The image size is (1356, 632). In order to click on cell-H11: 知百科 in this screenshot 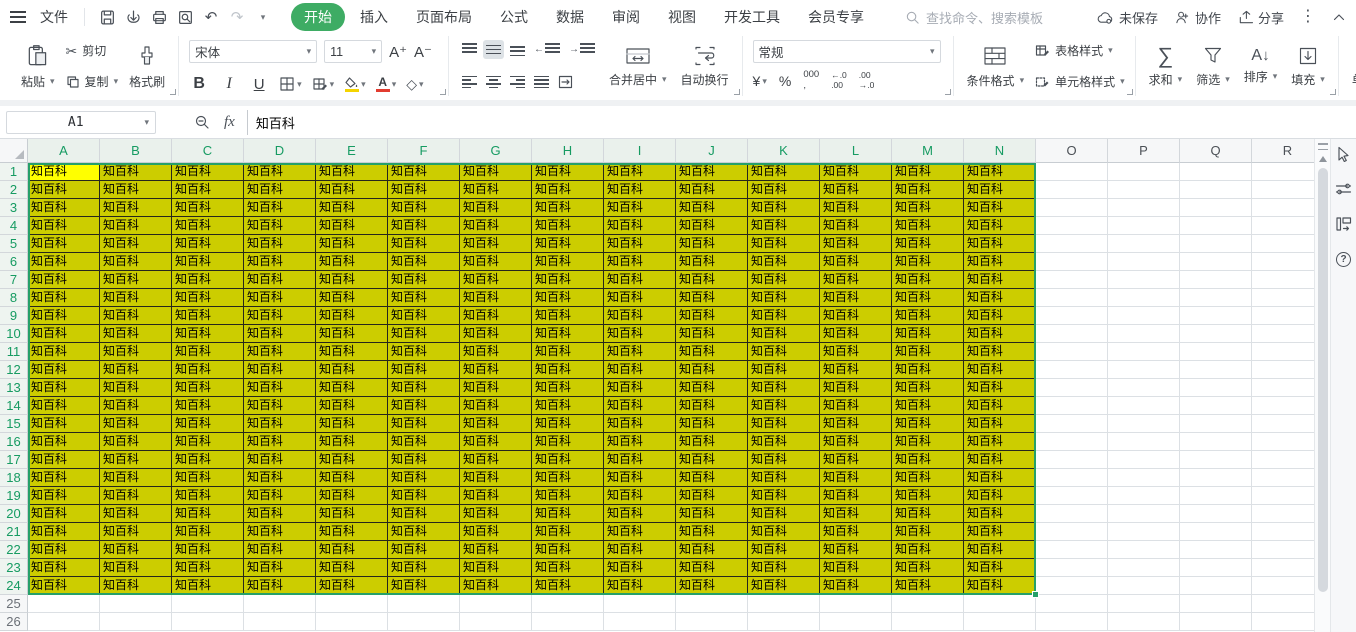, I will do `click(568, 352)`.